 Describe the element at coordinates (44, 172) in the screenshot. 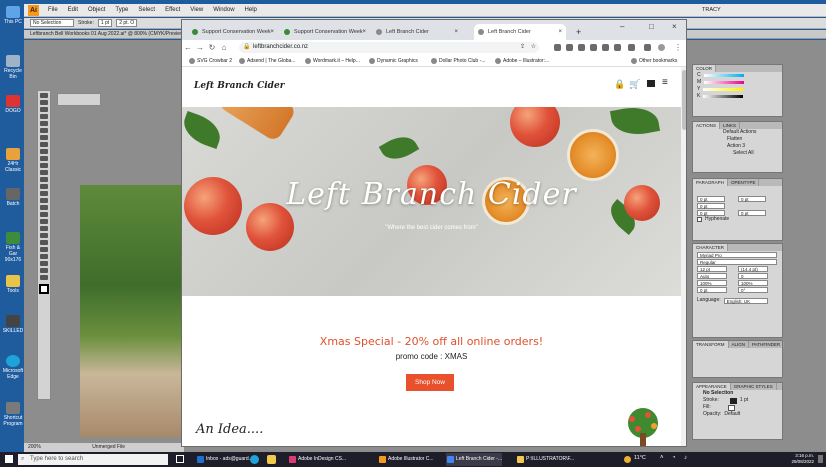

I see `rotate-tool-icon` at that location.